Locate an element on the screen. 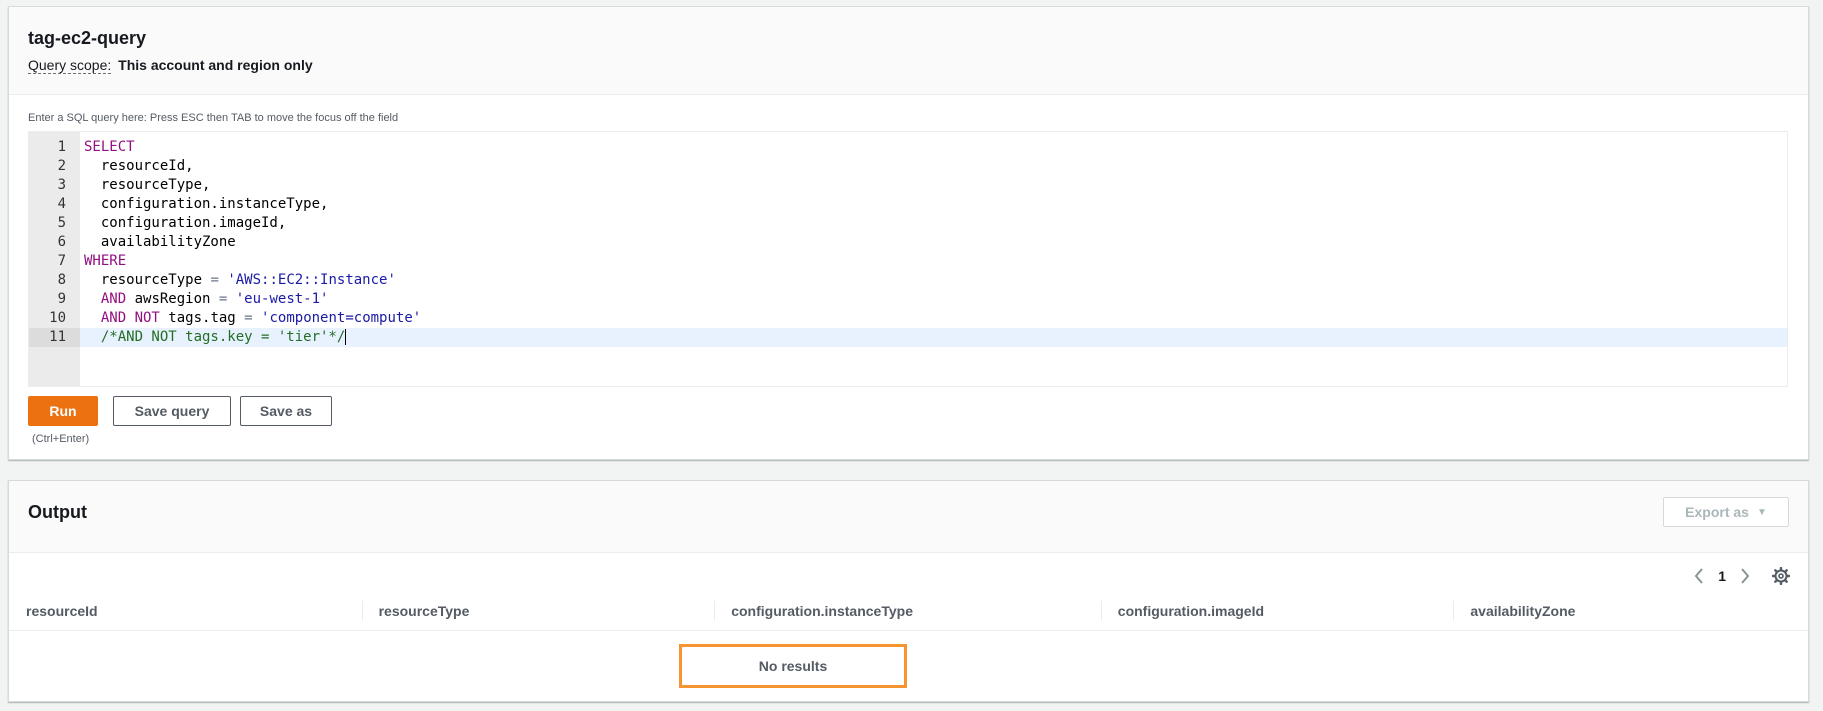 Image resolution: width=1823 pixels, height=711 pixels. column-header-instancetype: configuration.instanceType is located at coordinates (907, 610).